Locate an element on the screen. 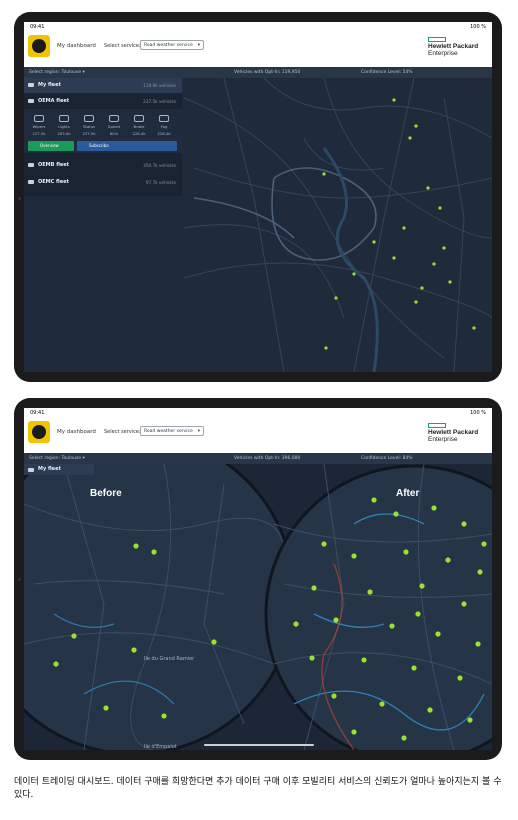 The width and height of the screenshot is (518, 820). fleet-row-oemc: OEMC fleet 97.7k vehicles is located at coordinates (103, 182).